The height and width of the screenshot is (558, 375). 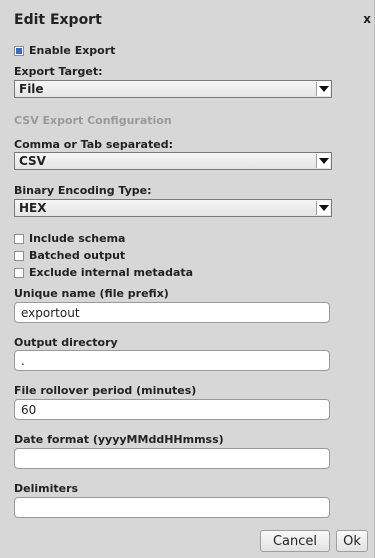 I want to click on binary-encoding-select: HEX, so click(x=173, y=208).